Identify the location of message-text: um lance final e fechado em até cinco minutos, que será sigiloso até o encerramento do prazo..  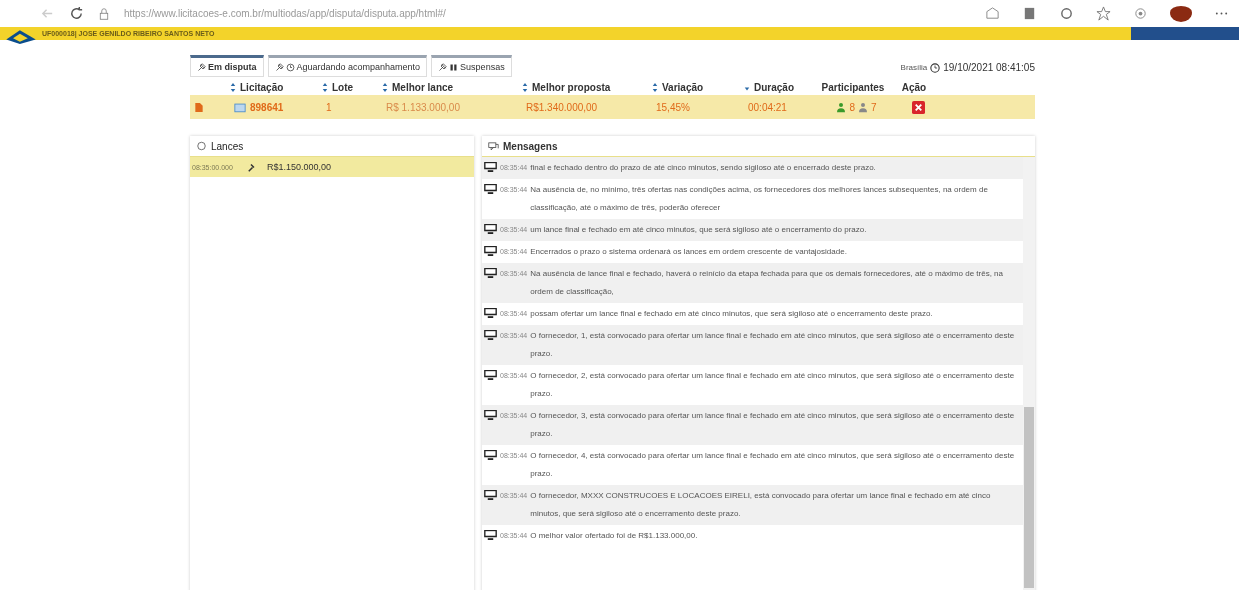
(699, 230).